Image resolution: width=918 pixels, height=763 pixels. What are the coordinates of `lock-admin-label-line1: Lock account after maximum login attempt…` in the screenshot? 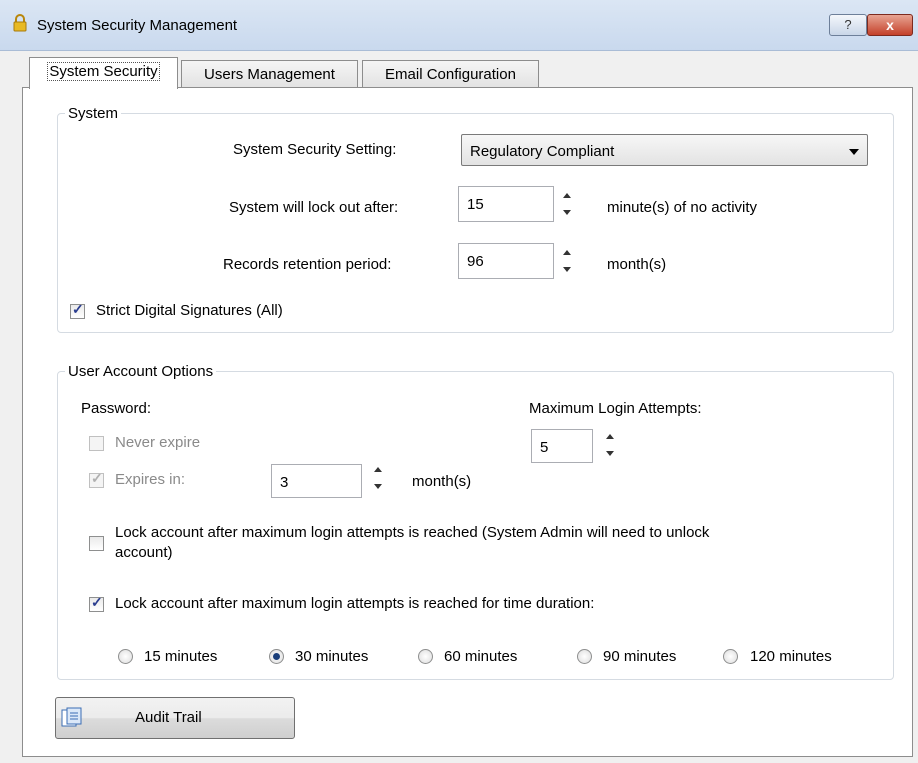 It's located at (412, 532).